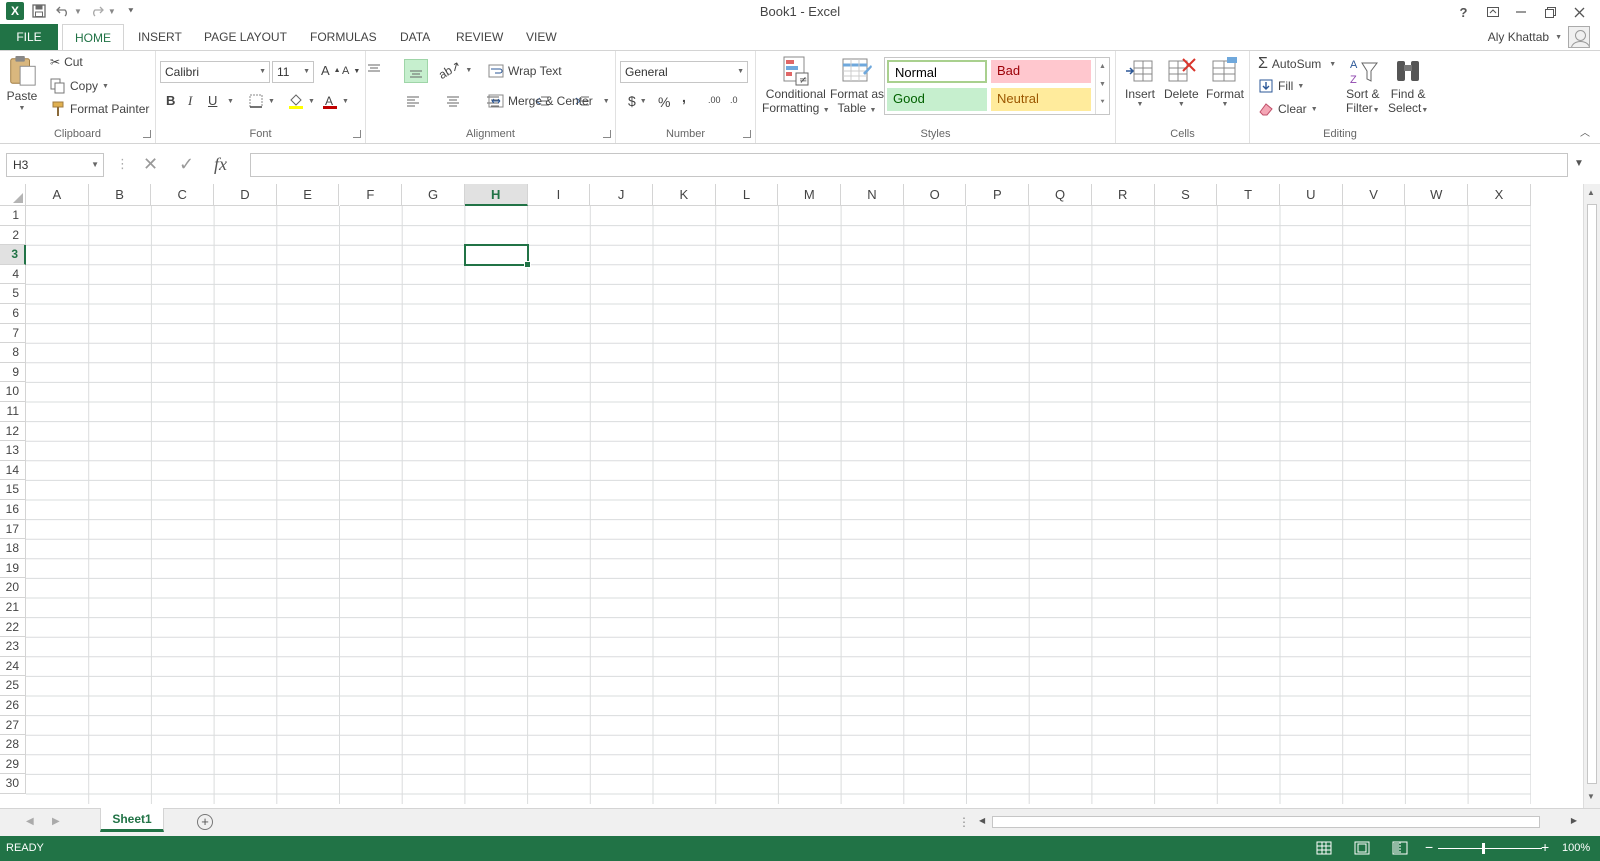 The image size is (1600, 861). Describe the element at coordinates (205, 822) in the screenshot. I see `new-sheet-icon: +` at that location.